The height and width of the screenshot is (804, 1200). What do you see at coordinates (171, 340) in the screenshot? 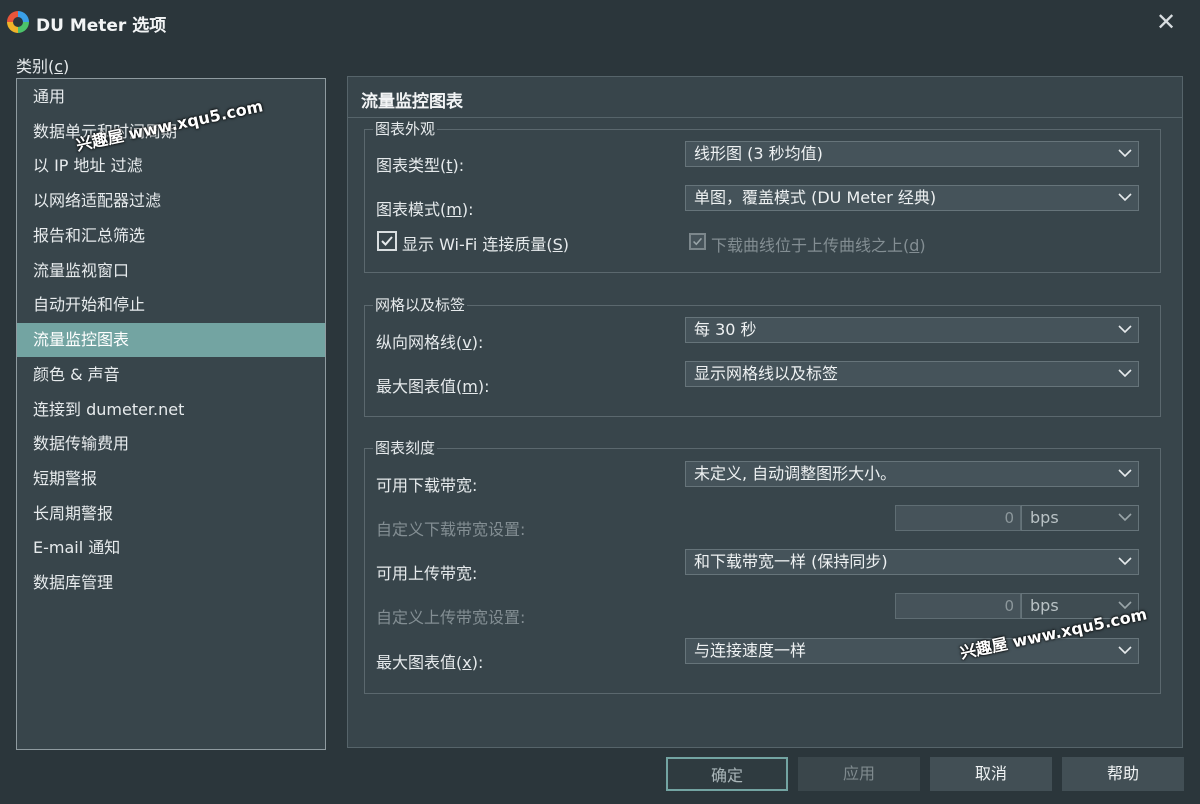
I see `sidebar-item-traffic-chart: 流量监控图表` at bounding box center [171, 340].